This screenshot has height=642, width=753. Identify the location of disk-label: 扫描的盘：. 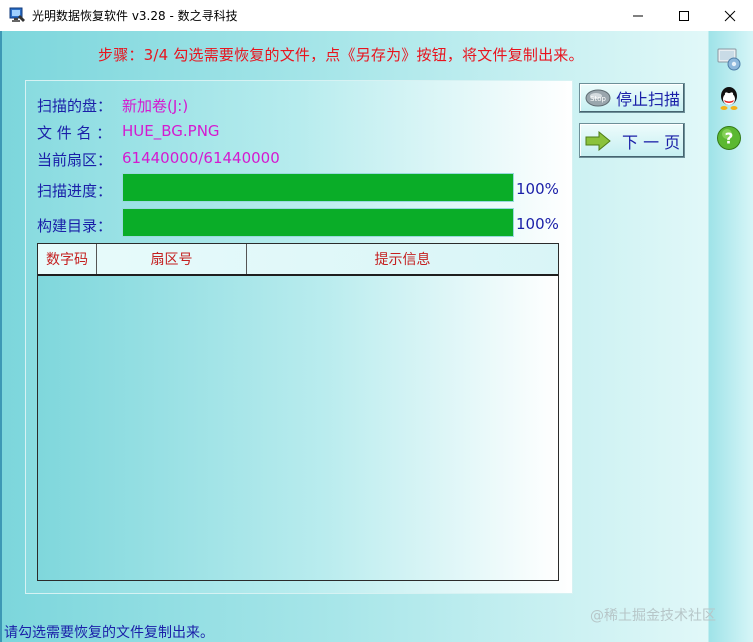
(75, 106).